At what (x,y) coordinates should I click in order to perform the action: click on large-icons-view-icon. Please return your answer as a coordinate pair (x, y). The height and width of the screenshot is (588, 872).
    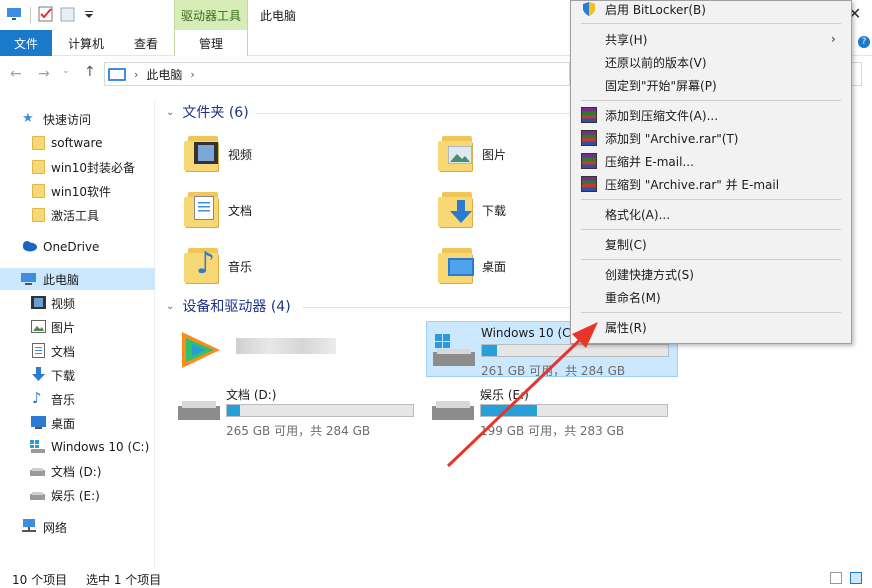
    Looking at the image, I should click on (856, 578).